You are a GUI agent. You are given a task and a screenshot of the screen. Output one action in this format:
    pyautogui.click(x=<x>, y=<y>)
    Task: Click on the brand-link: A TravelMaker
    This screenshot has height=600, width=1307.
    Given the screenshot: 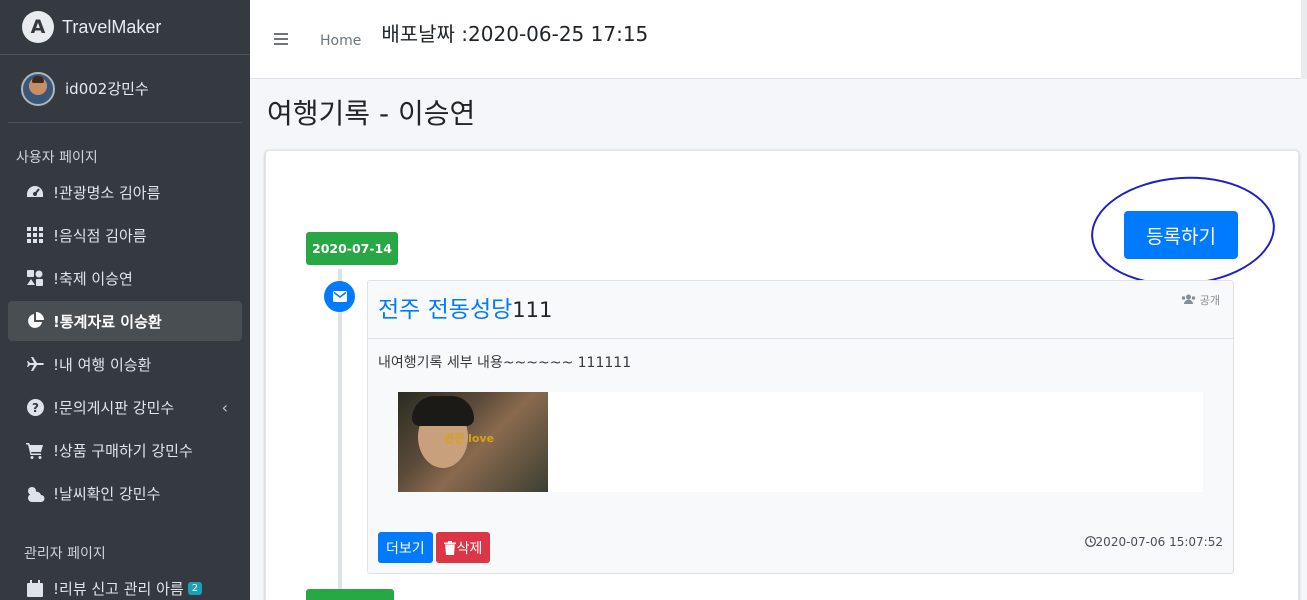 What is the action you would take?
    pyautogui.click(x=125, y=27)
    